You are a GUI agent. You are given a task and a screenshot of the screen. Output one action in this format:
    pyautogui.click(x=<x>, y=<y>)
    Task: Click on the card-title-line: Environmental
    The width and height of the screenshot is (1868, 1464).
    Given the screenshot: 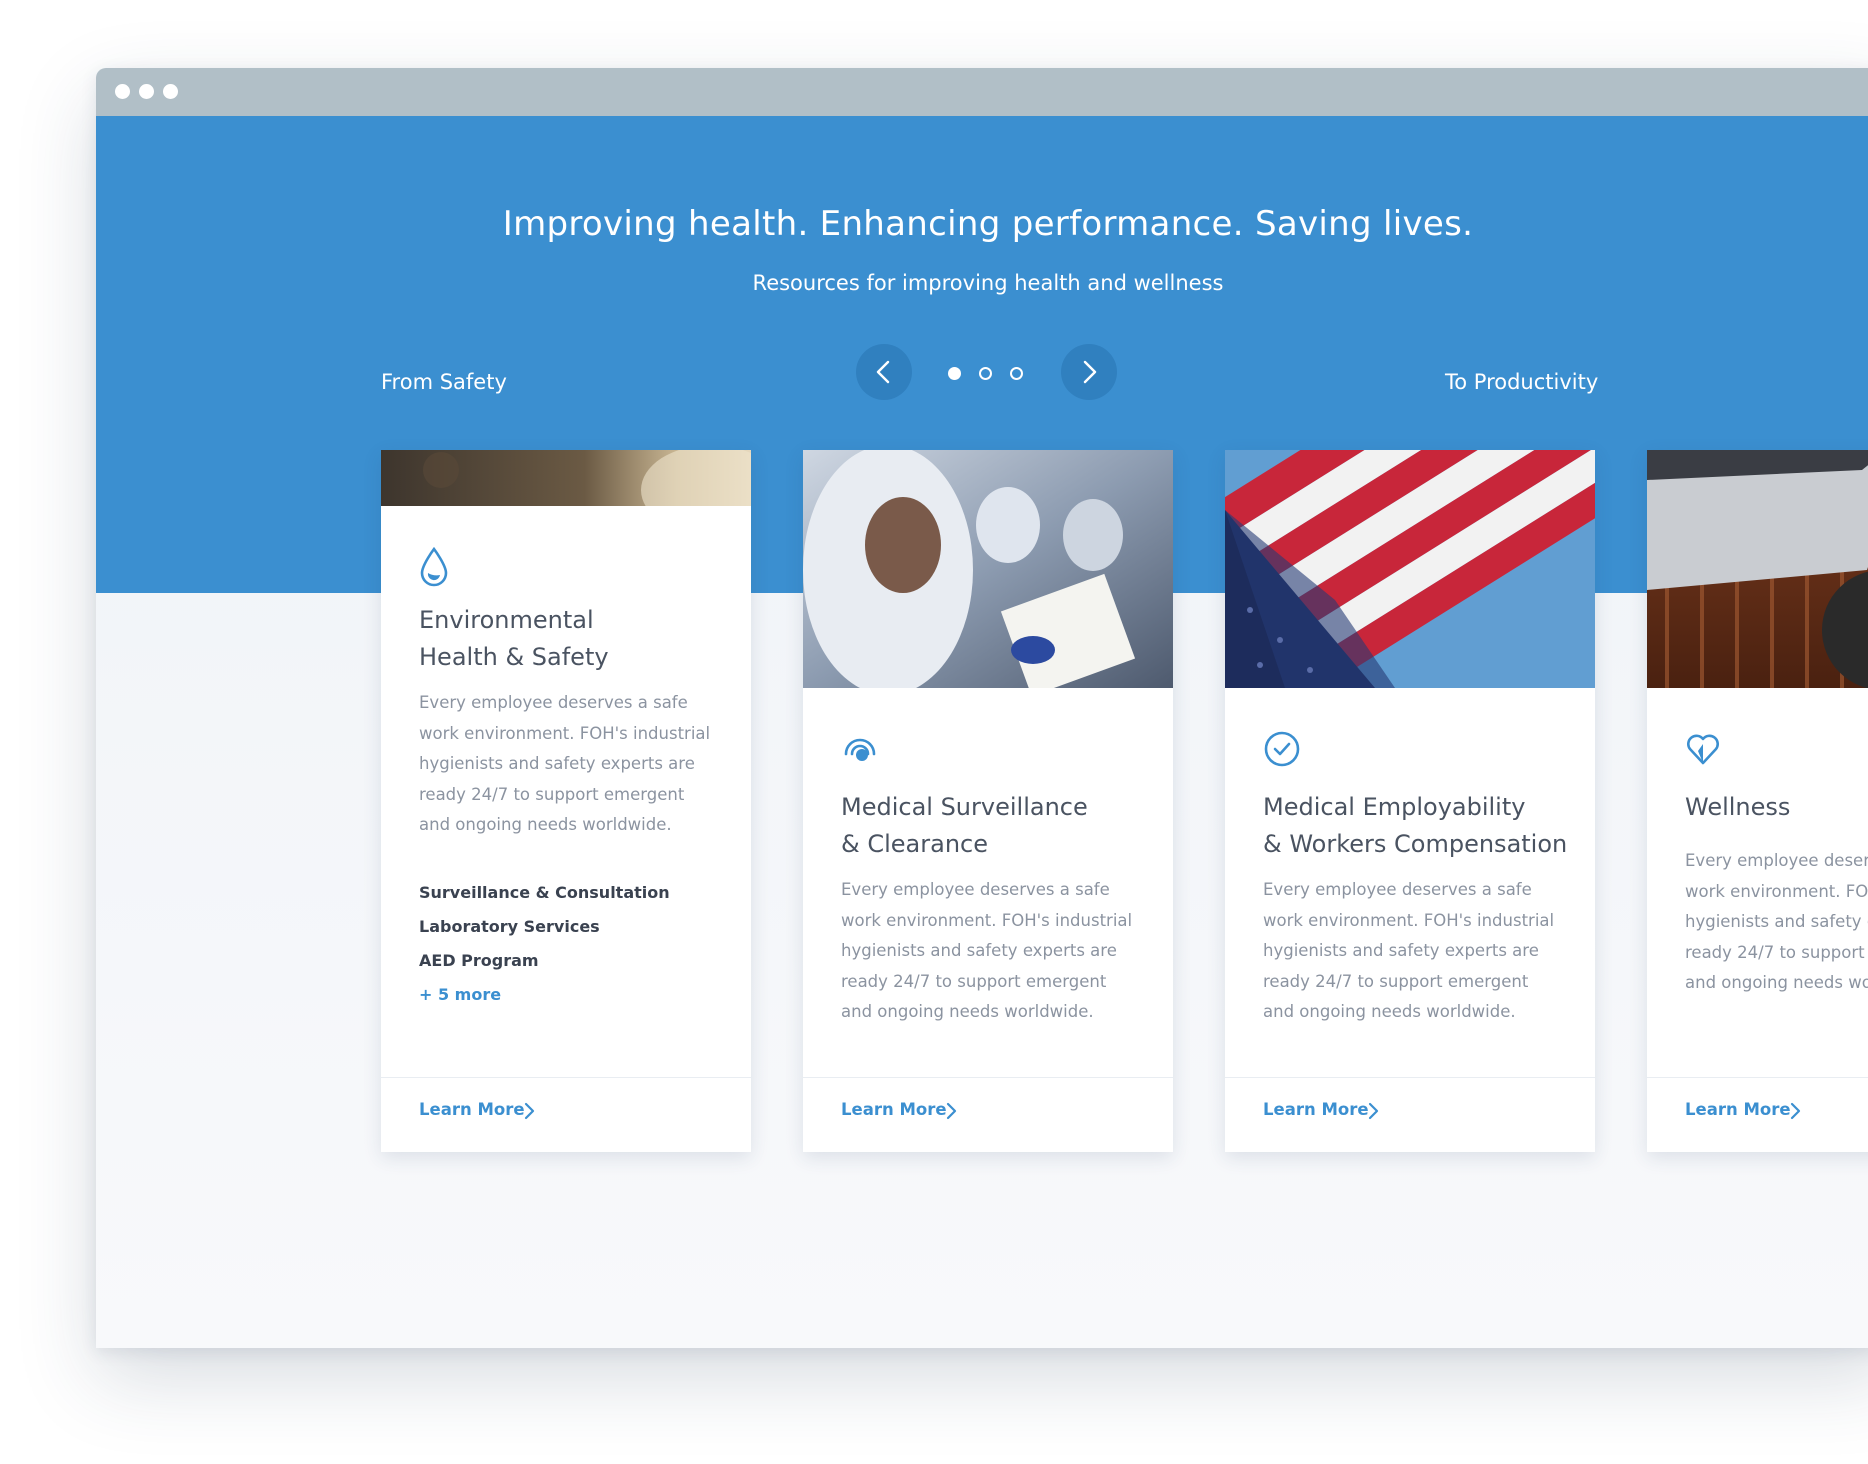 What is the action you would take?
    pyautogui.click(x=506, y=620)
    